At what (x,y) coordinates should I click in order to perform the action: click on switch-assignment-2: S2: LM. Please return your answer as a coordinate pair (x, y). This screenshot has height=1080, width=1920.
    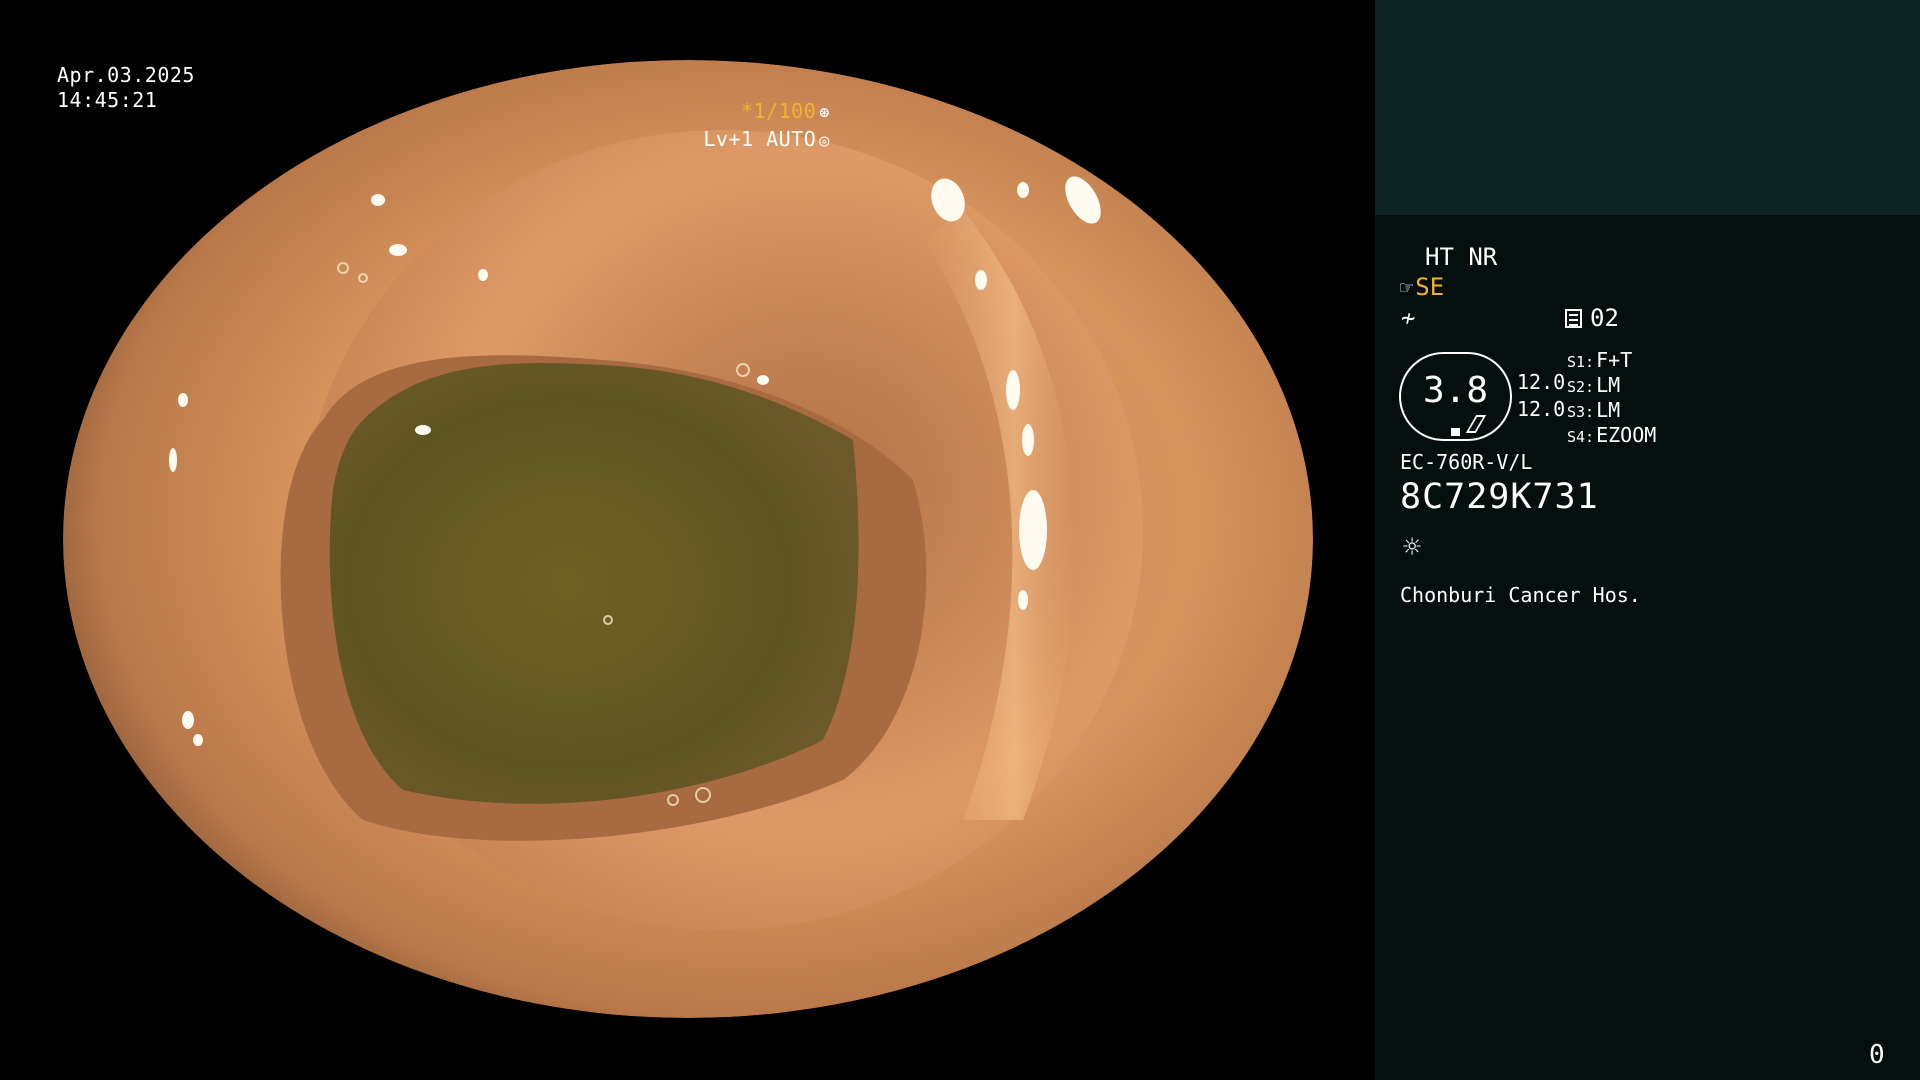
    Looking at the image, I should click on (1593, 385).